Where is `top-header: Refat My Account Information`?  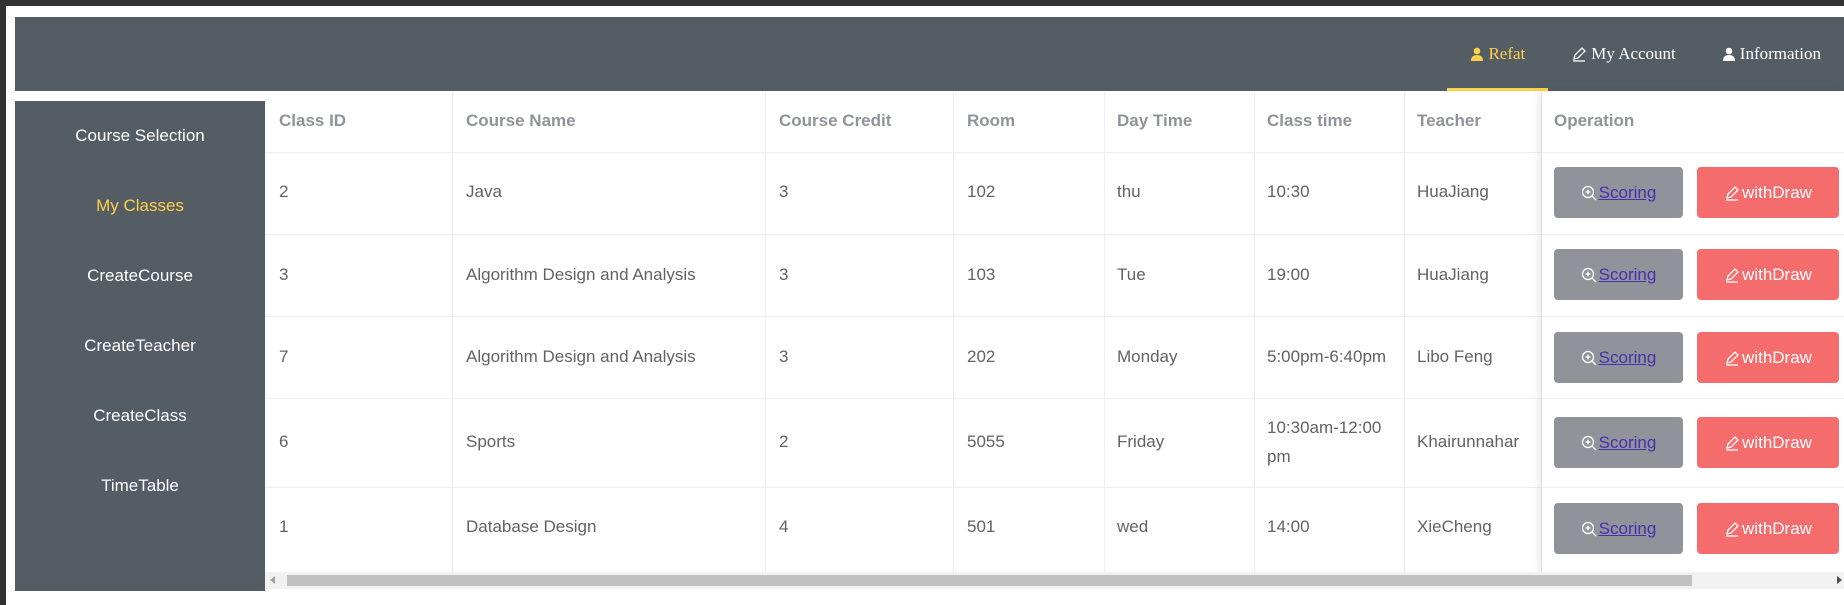 top-header: Refat My Account Information is located at coordinates (929, 54).